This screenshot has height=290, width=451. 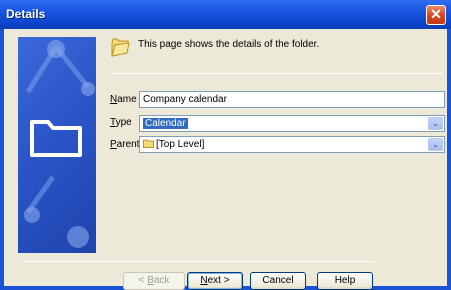 What do you see at coordinates (215, 281) in the screenshot?
I see `next-button: Next >` at bounding box center [215, 281].